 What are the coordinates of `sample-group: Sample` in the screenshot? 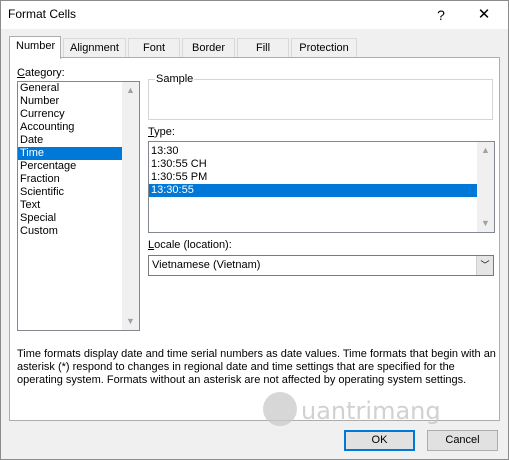 It's located at (320, 96).